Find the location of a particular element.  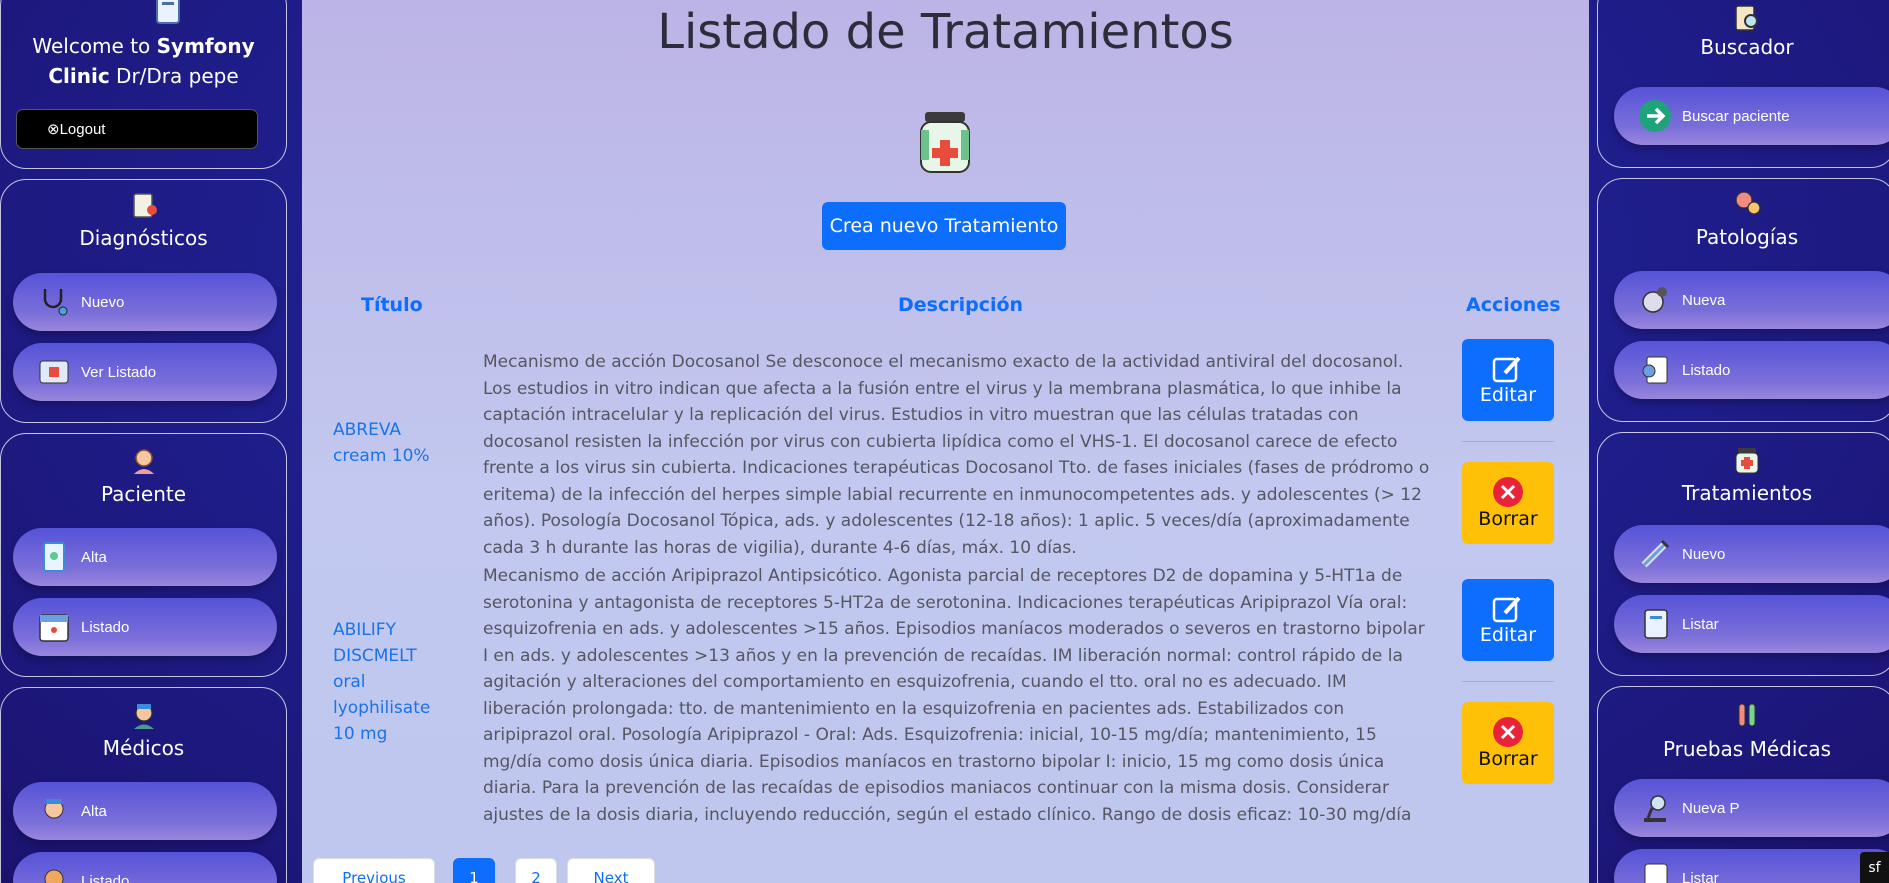

pill-label: Buscar paciente is located at coordinates (1736, 116).